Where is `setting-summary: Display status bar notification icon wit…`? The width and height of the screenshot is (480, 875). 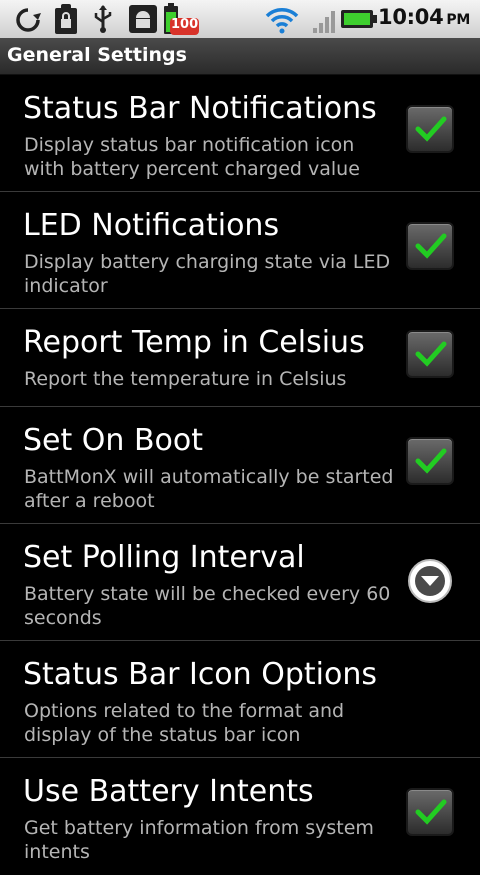 setting-summary: Display status bar notification icon wit… is located at coordinates (192, 157).